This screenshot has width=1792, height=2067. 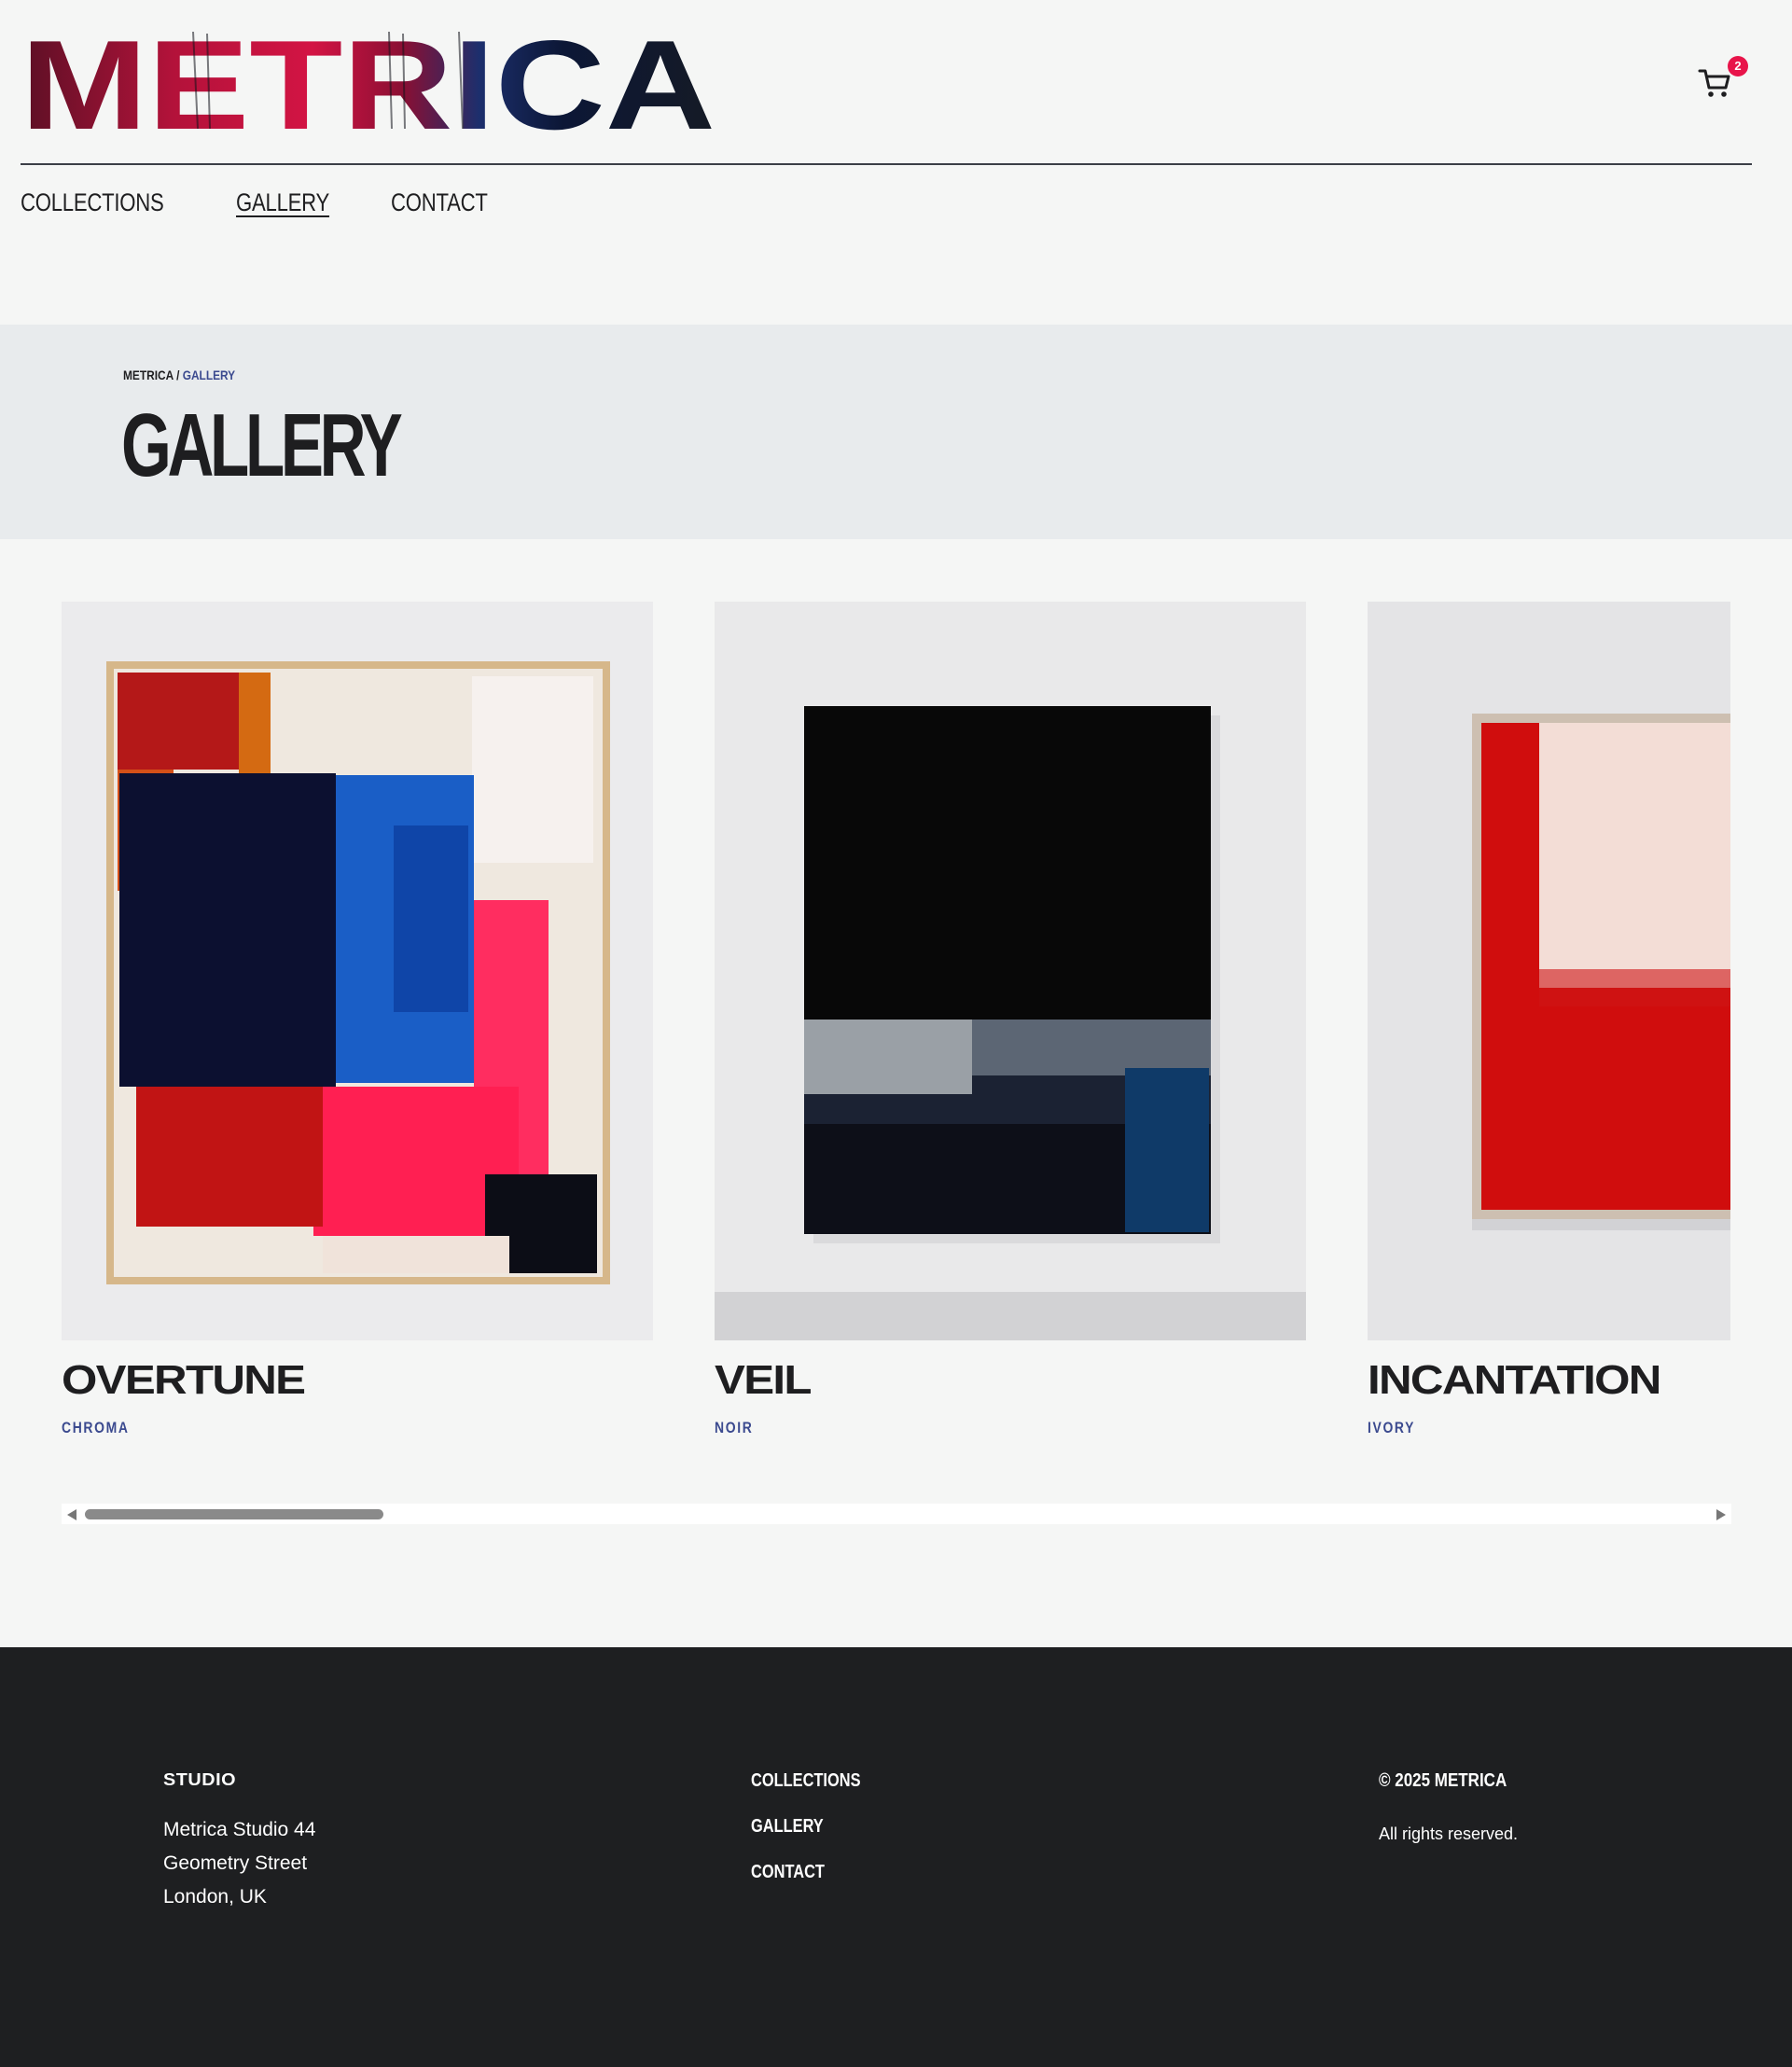 What do you see at coordinates (896, 1514) in the screenshot?
I see `gallery-scrollbar` at bounding box center [896, 1514].